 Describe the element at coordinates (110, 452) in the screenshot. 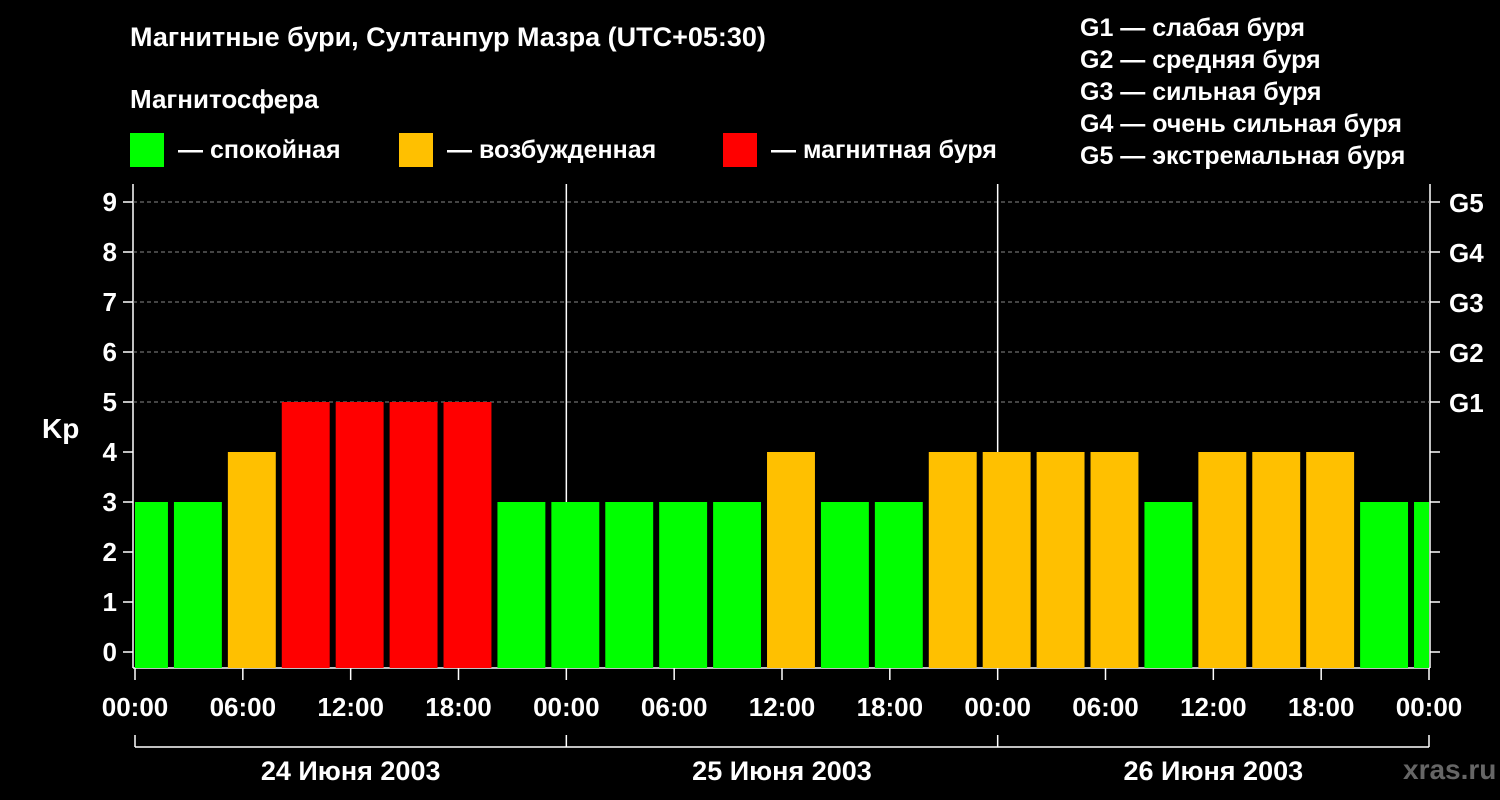

I see `y-tick-label: 4` at that location.